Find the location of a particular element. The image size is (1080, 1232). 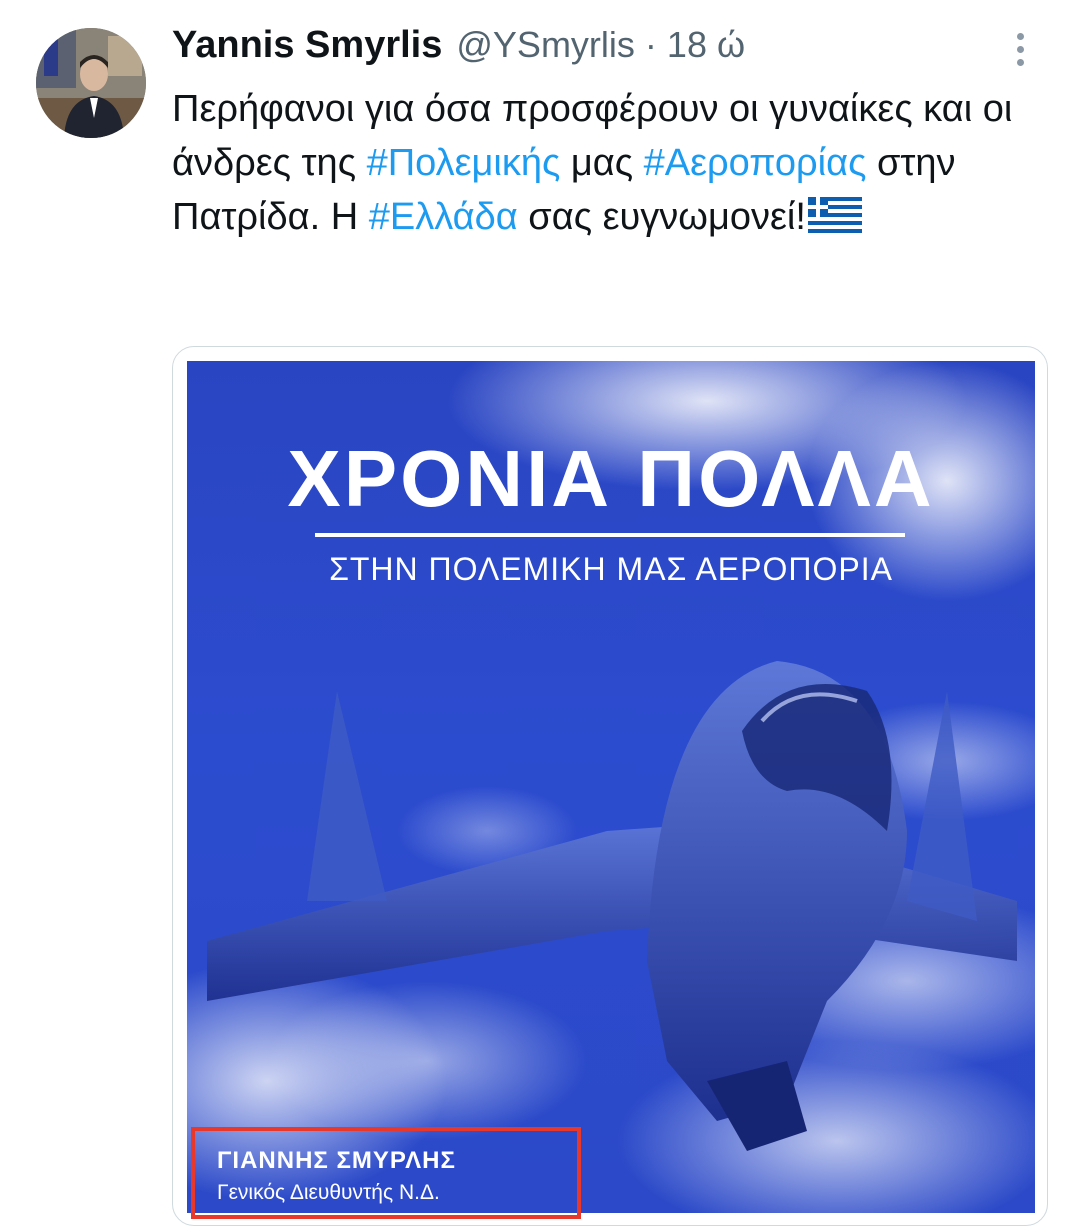

author-name: Yannis Smyrlis is located at coordinates (307, 45).